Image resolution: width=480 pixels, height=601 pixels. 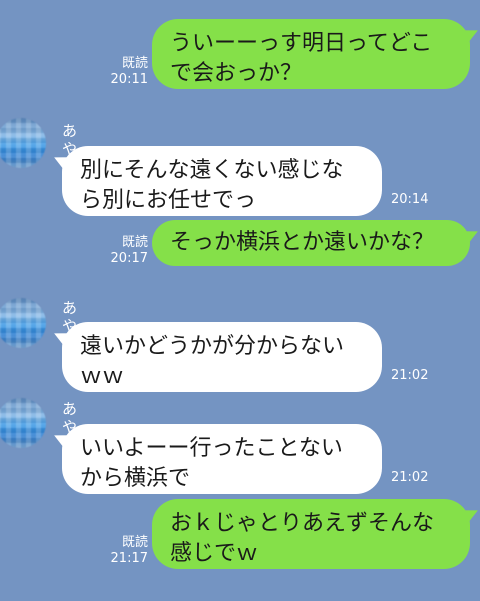 What do you see at coordinates (214, 553) in the screenshot?
I see `message-text-line: 感じでｗ` at bounding box center [214, 553].